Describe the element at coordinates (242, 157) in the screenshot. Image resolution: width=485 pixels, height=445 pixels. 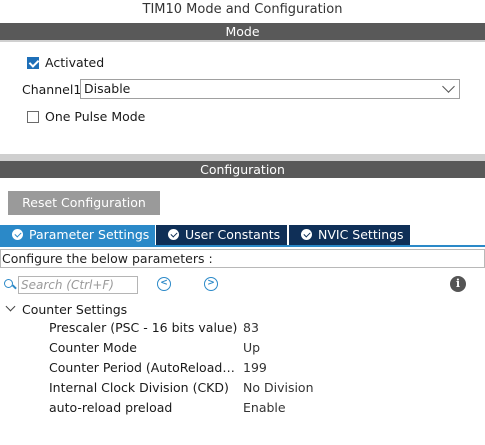
I see `resize-divider` at that location.